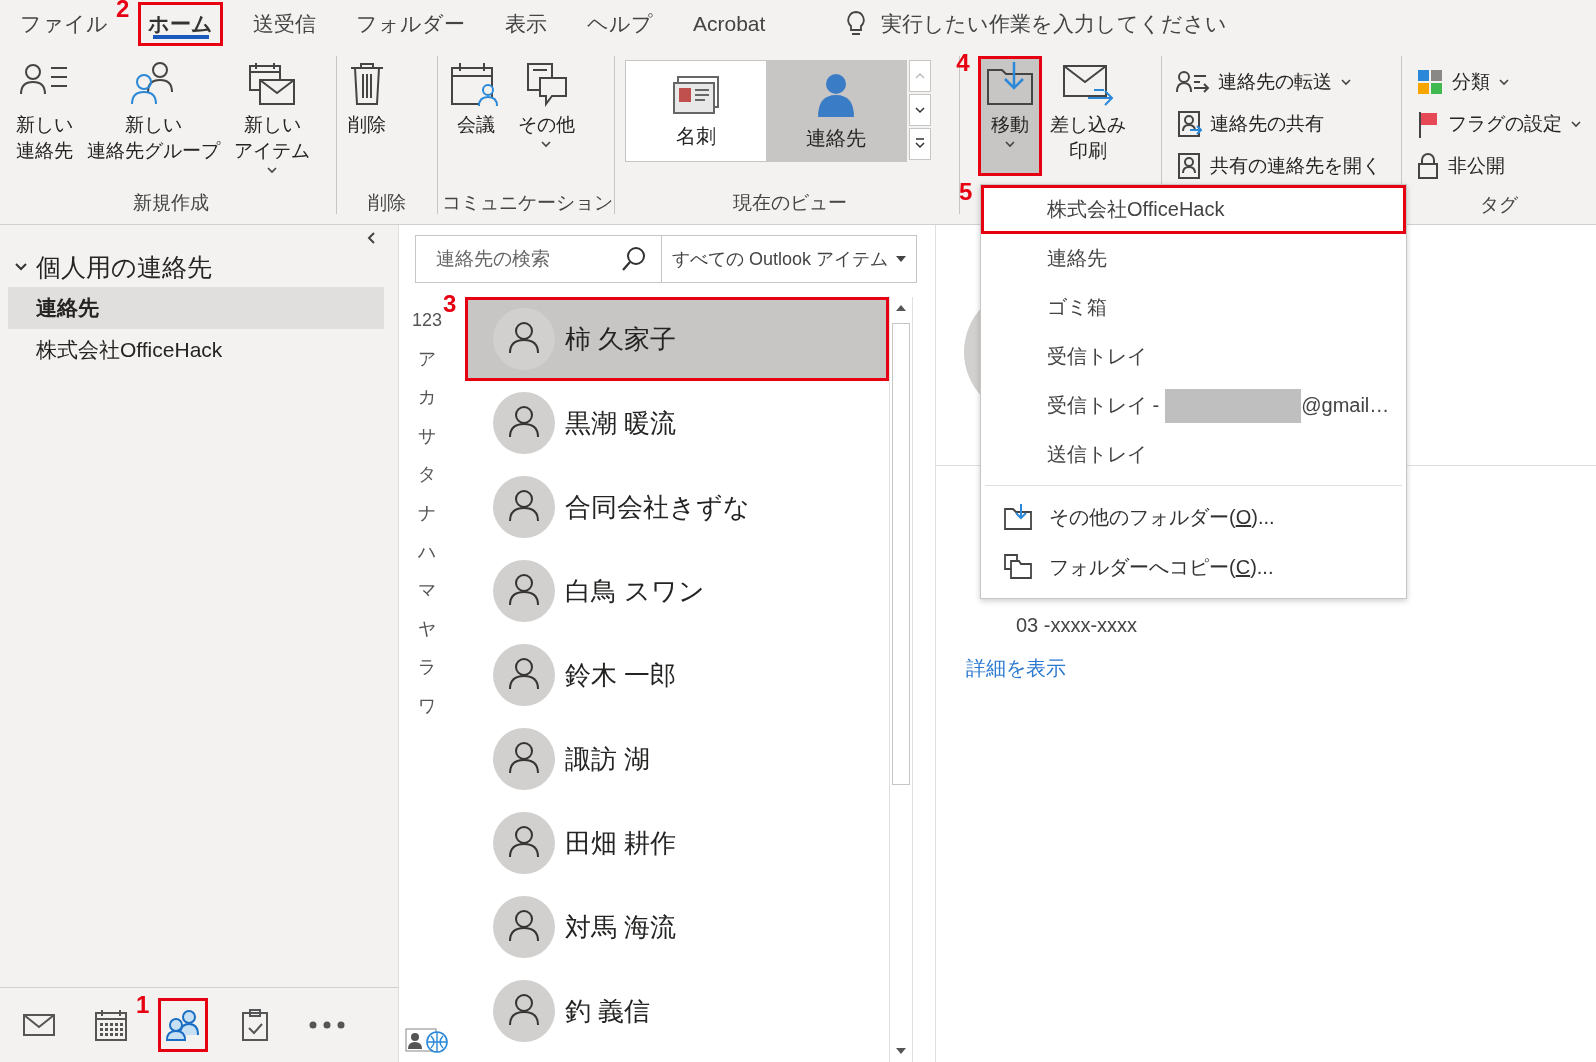  What do you see at coordinates (901, 1051) in the screenshot?
I see `arrow-down-icon` at bounding box center [901, 1051].